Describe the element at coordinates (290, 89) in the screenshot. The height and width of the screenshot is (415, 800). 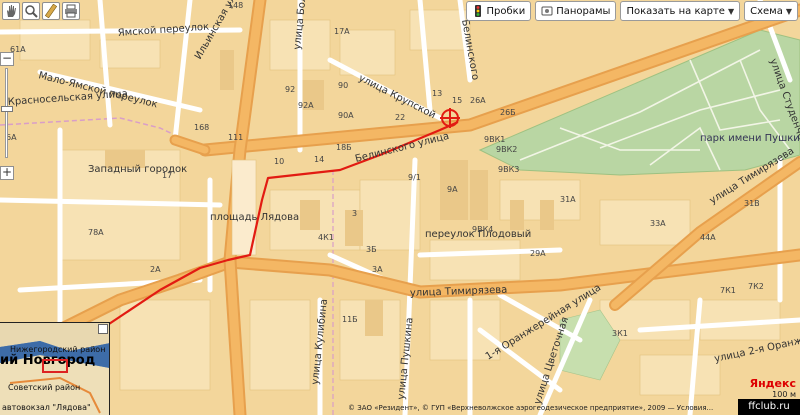
I see `house-number: 92` at that location.